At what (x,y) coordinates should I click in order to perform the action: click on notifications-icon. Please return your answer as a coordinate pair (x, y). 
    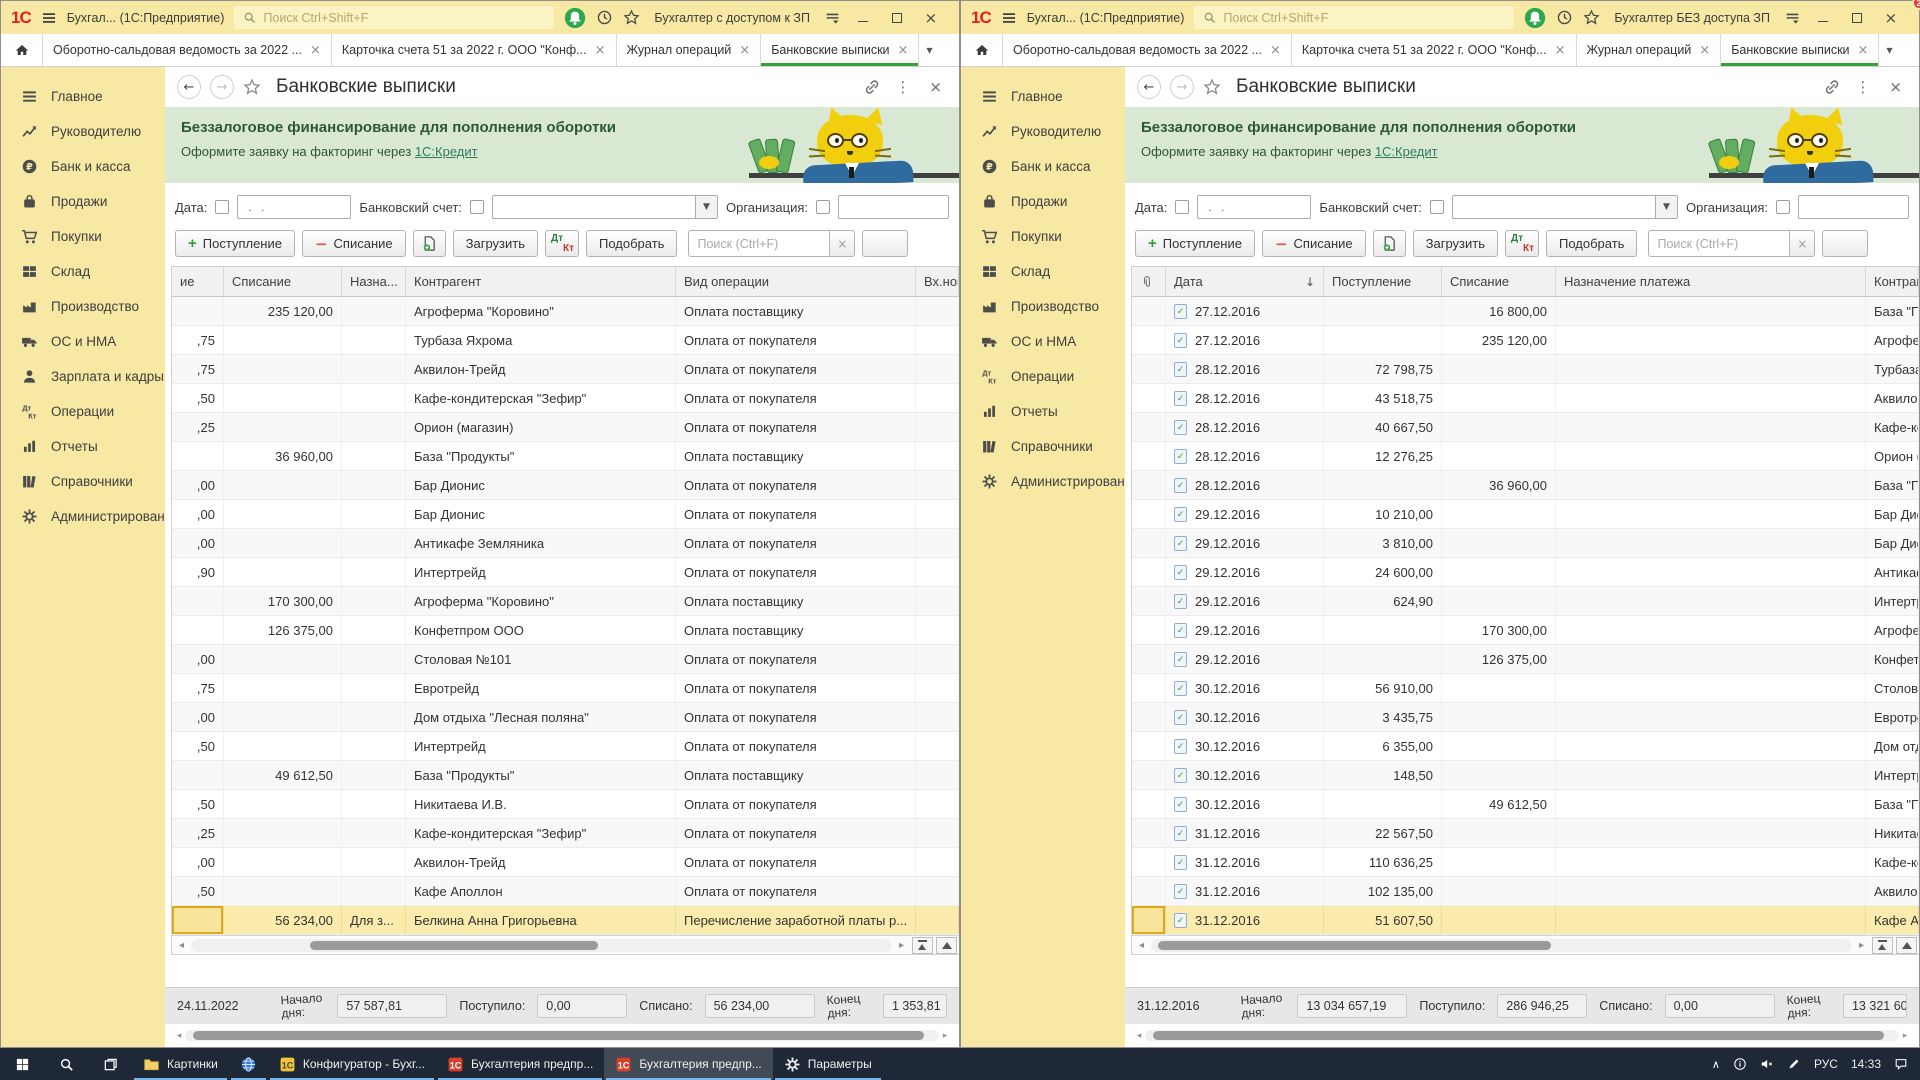
    Looking at the image, I should click on (575, 18).